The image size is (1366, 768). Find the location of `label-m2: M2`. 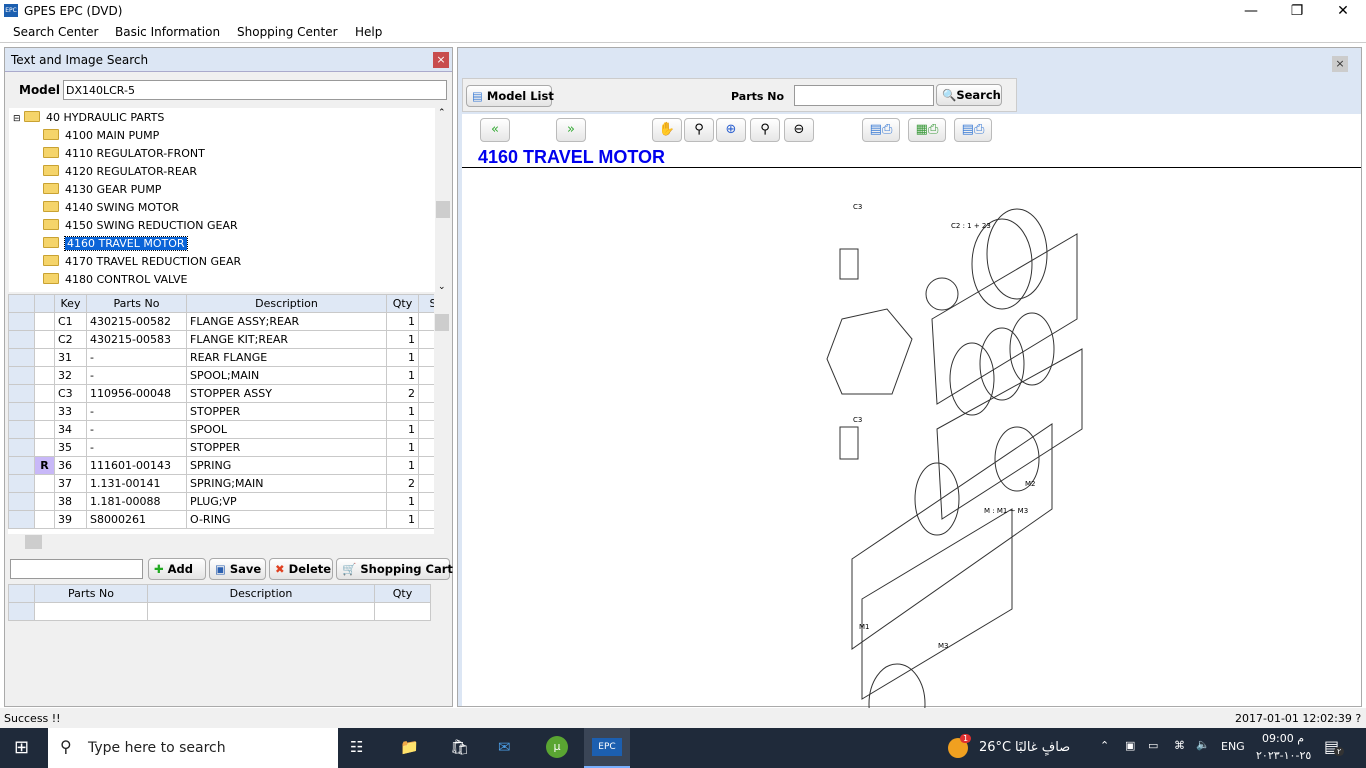

label-m2: M2 is located at coordinates (1030, 484).